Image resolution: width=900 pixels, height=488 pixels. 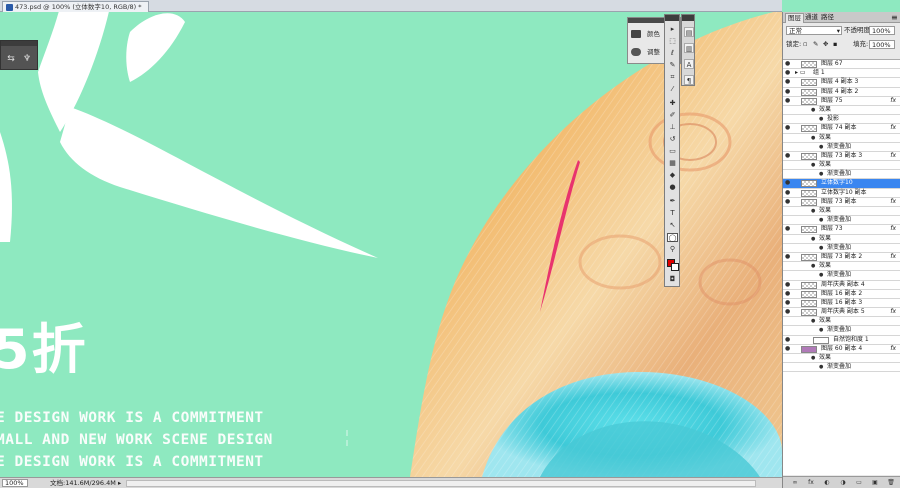 What do you see at coordinates (689, 32) in the screenshot?
I see `history-panel-icon: ▤` at bounding box center [689, 32].